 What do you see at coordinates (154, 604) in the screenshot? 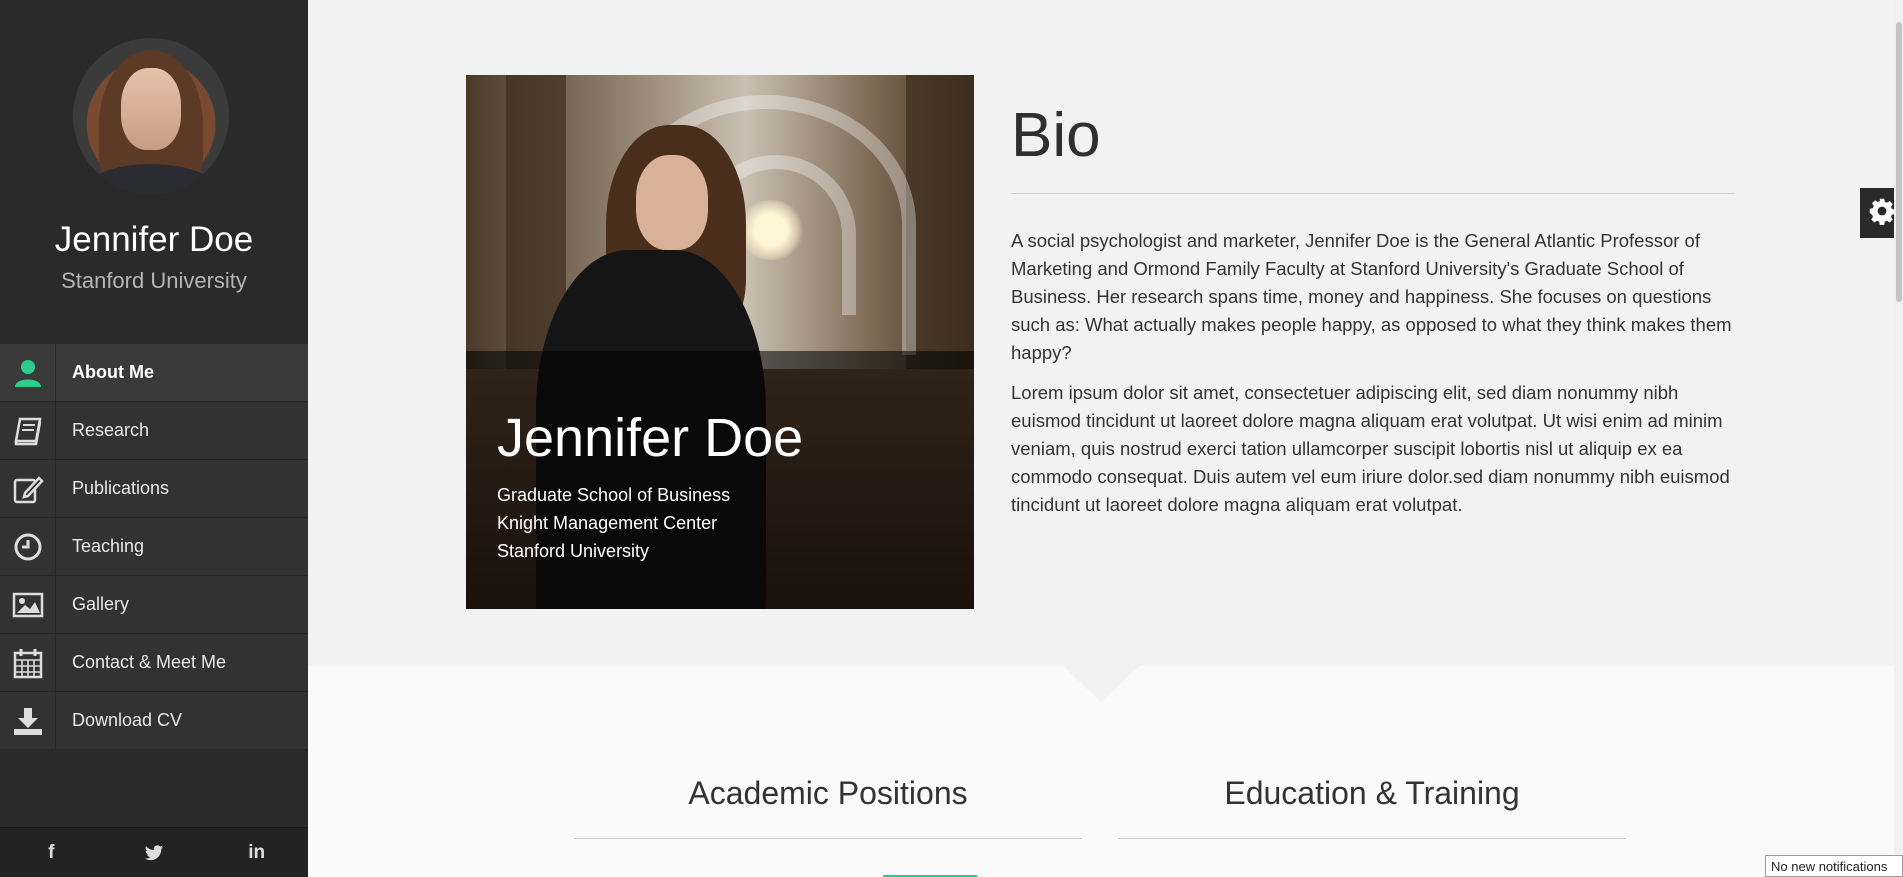
I see `sidebar-item-gallery: Gallery` at bounding box center [154, 604].